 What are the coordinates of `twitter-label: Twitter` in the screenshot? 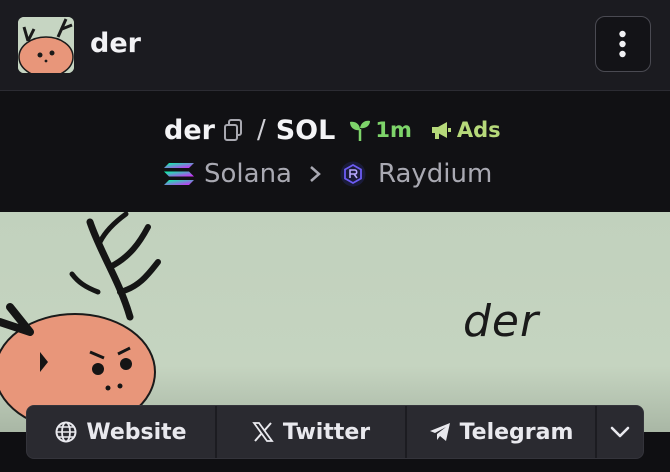 It's located at (326, 432).